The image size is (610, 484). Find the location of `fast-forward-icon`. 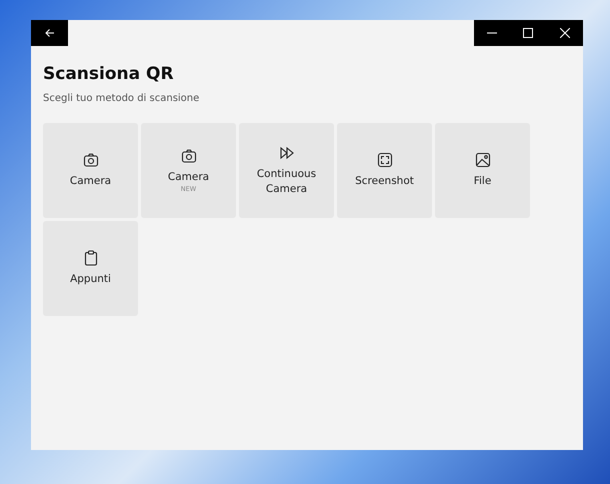

fast-forward-icon is located at coordinates (286, 152).